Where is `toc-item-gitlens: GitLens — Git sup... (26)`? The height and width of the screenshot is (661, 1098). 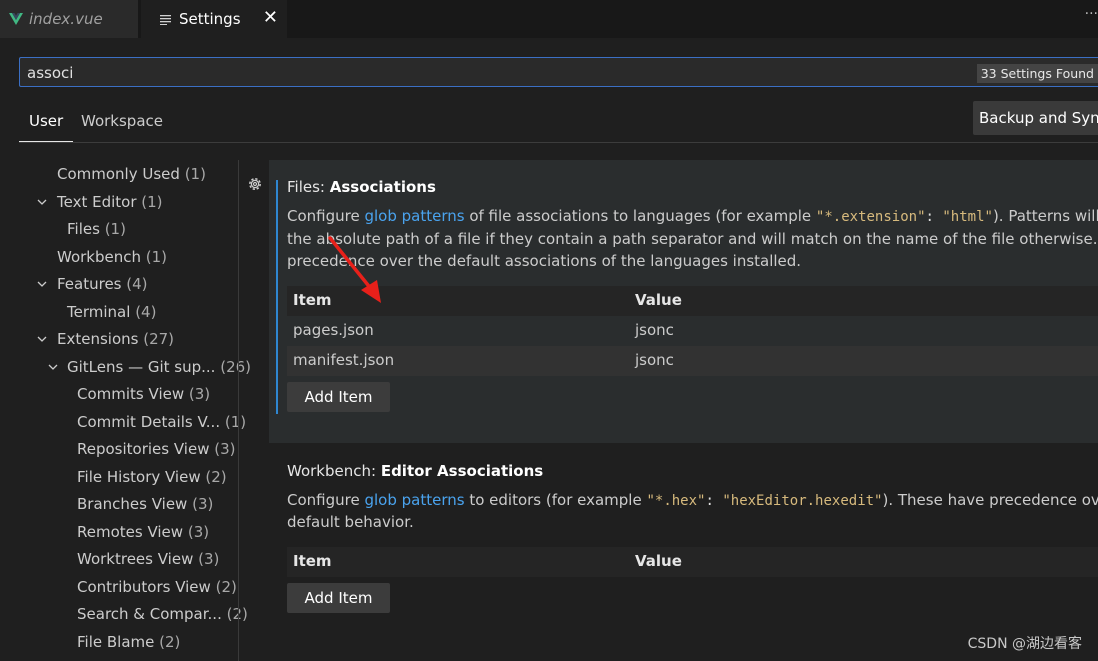
toc-item-gitlens: GitLens — Git sup... (26) is located at coordinates (159, 367).